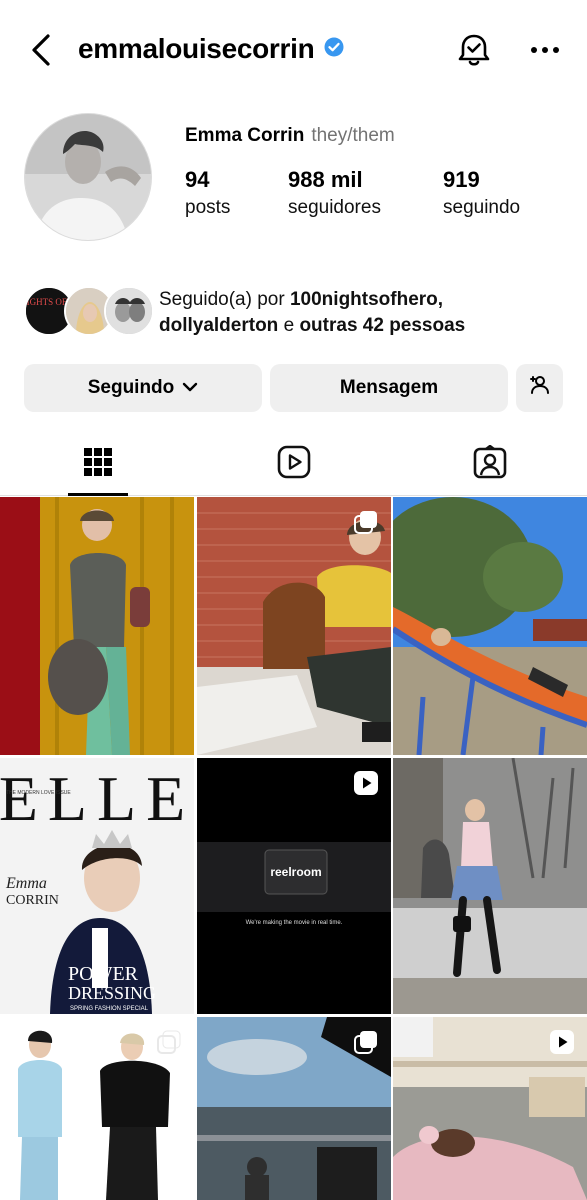  What do you see at coordinates (334, 207) in the screenshot?
I see `followers-label: seguidores` at bounding box center [334, 207].